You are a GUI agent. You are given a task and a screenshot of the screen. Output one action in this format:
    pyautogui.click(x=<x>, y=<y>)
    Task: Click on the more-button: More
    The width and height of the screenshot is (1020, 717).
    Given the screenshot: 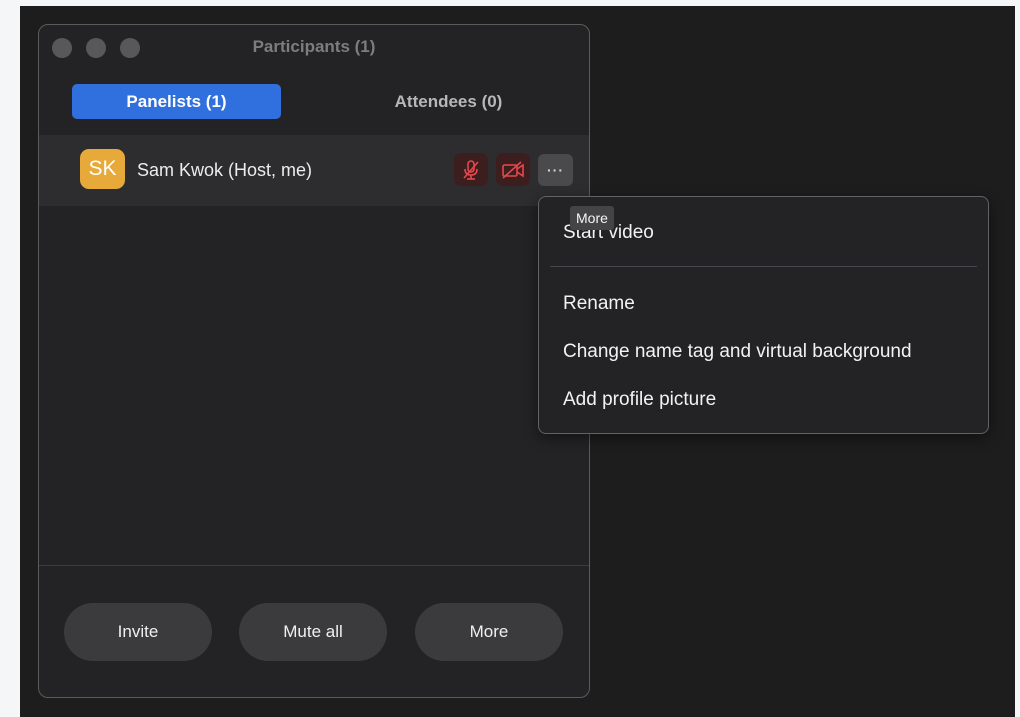 What is the action you would take?
    pyautogui.click(x=489, y=632)
    